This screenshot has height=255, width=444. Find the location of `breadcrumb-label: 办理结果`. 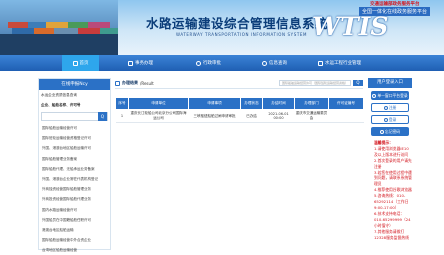

breadcrumb-label: 办理结果 is located at coordinates (130, 82).